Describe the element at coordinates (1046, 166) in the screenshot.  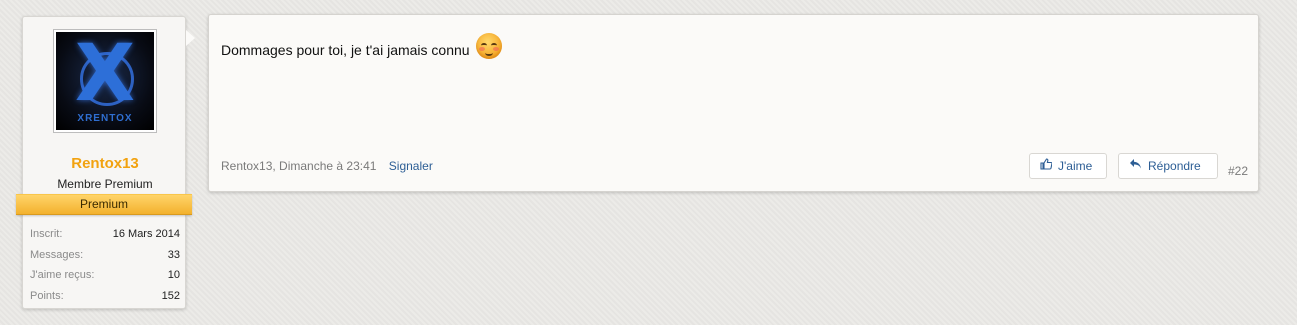
I see `thumbs-up-icon` at that location.